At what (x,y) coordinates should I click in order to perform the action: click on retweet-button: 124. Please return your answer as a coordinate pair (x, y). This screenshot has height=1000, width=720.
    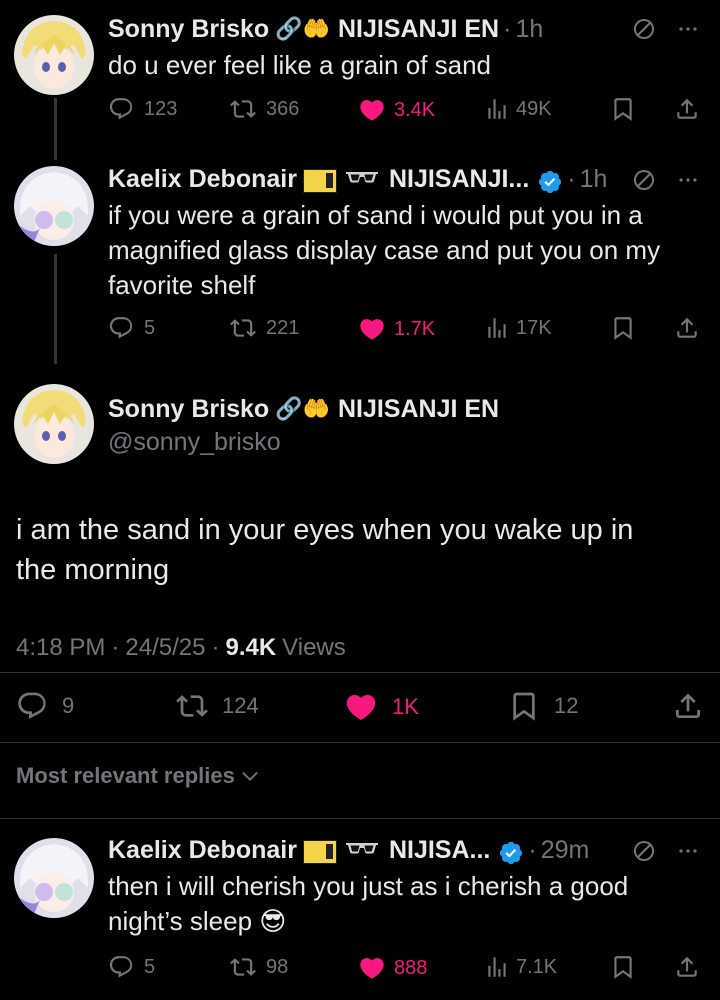
    Looking at the image, I should click on (217, 706).